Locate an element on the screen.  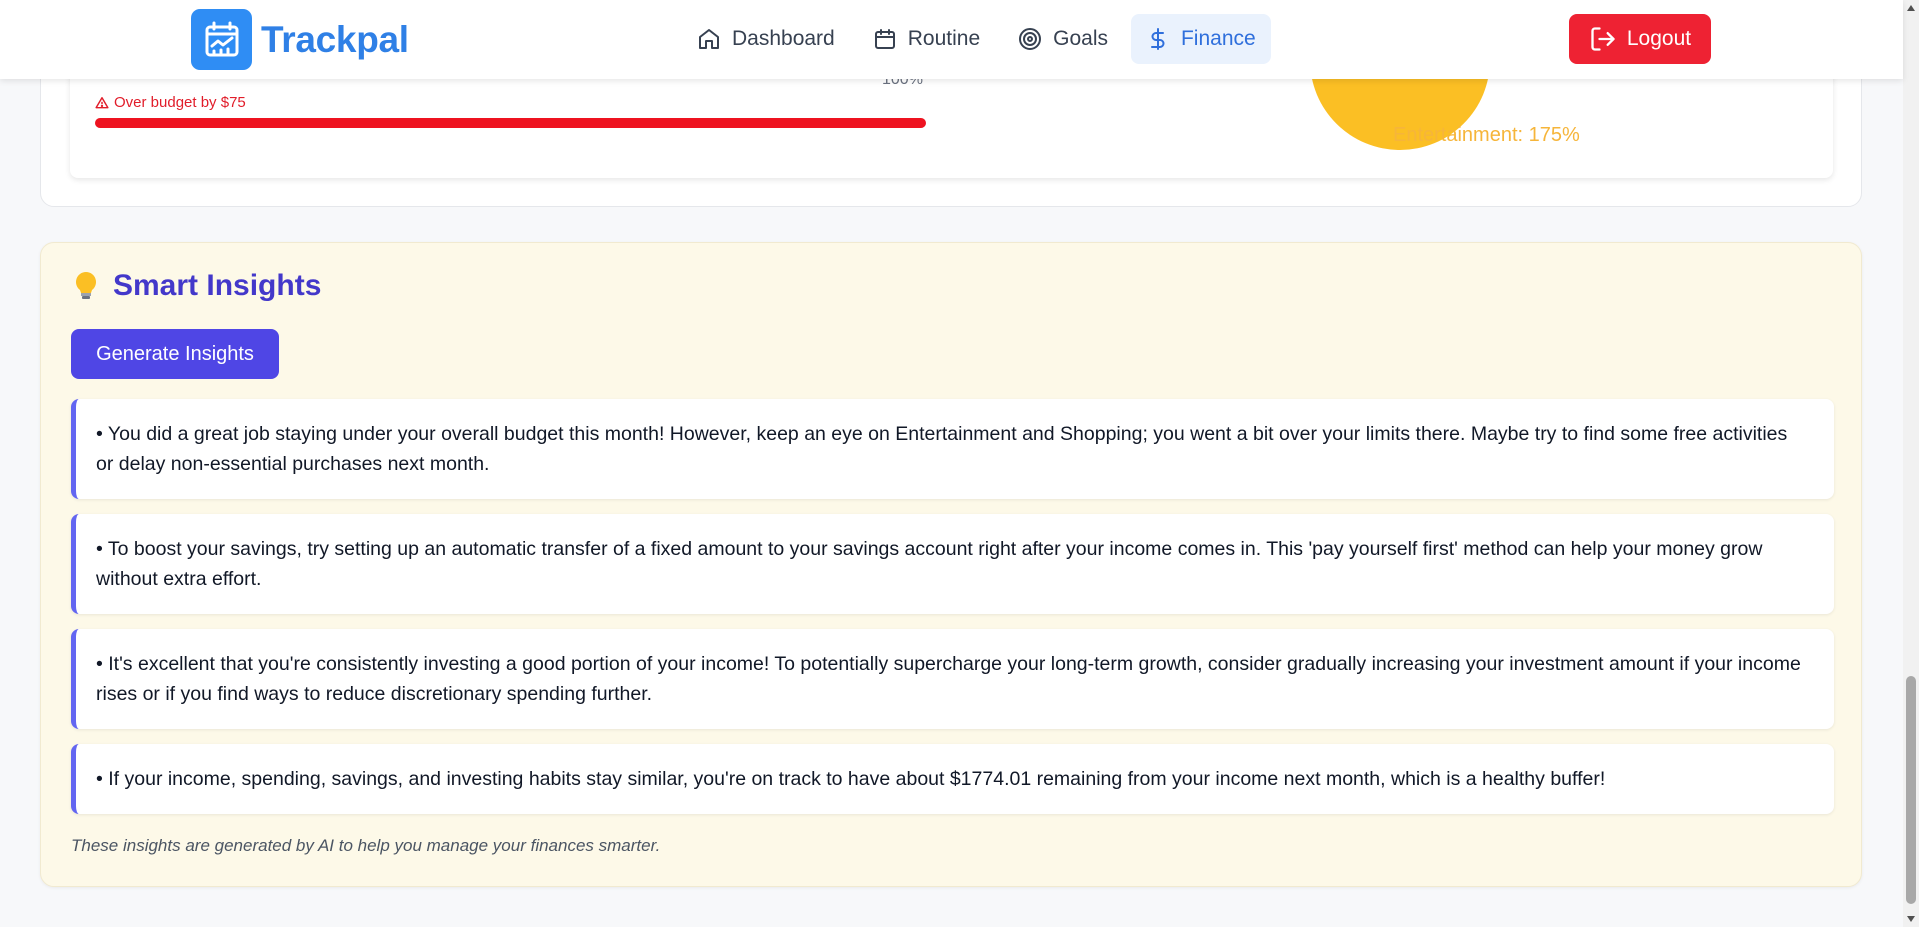
main-nav: Dashboard Routine Goals Finance is located at coordinates (980, 39).